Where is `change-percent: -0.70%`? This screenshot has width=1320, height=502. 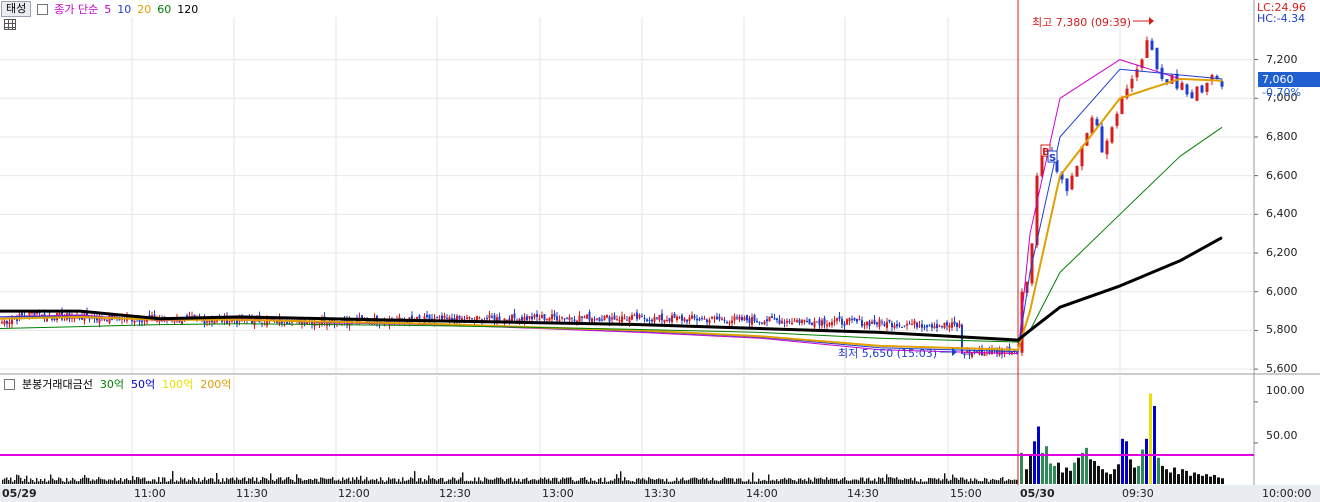
change-percent: -0.70% is located at coordinates (1281, 92).